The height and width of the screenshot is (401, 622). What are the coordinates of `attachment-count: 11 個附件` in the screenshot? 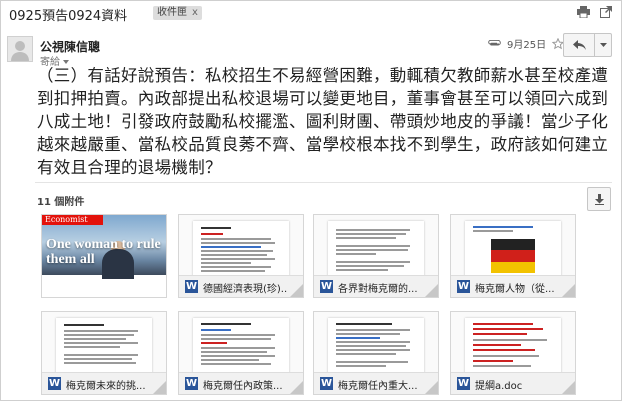 It's located at (61, 202).